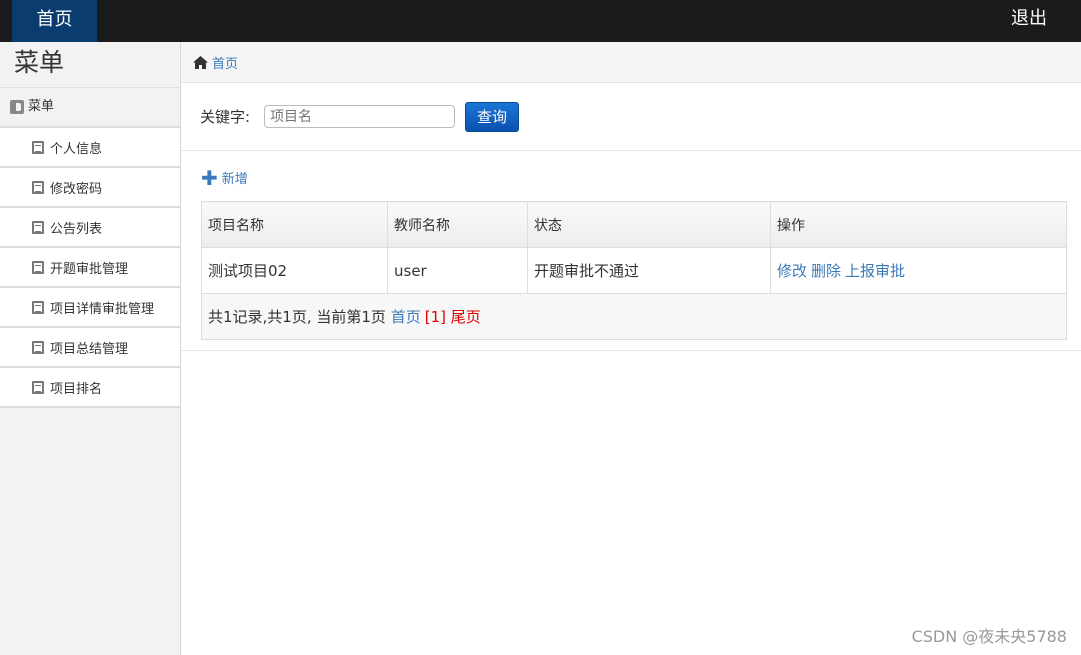  Describe the element at coordinates (76, 149) in the screenshot. I see `sidebar-item-label: 个人信息` at that location.